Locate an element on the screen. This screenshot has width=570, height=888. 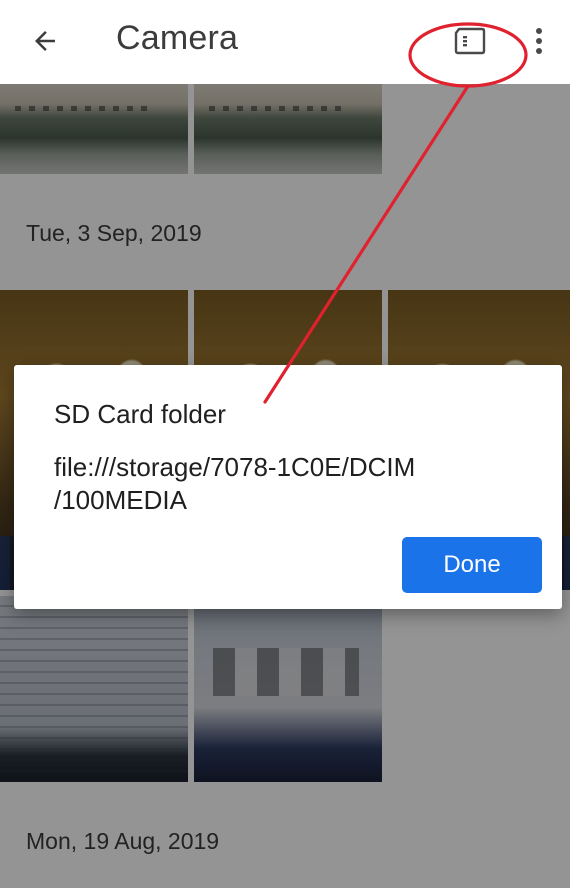
page-title: Camera is located at coordinates (177, 38).